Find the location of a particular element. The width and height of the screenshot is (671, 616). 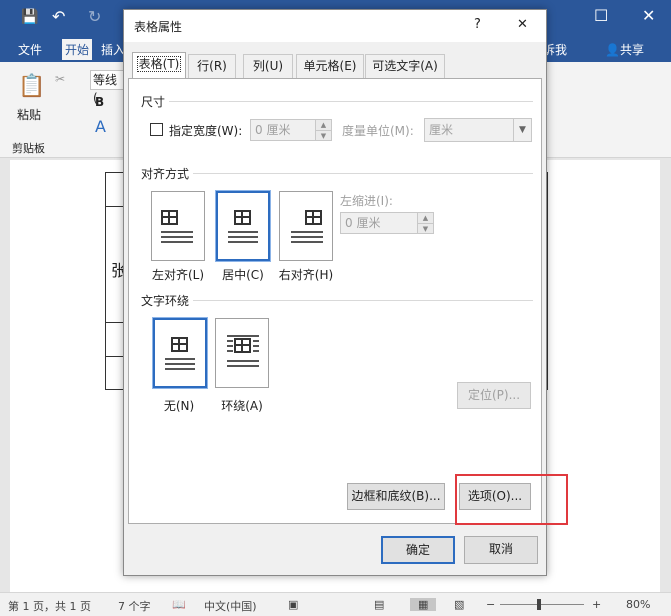

align-center-label: 居中(C) is located at coordinates (243, 275).